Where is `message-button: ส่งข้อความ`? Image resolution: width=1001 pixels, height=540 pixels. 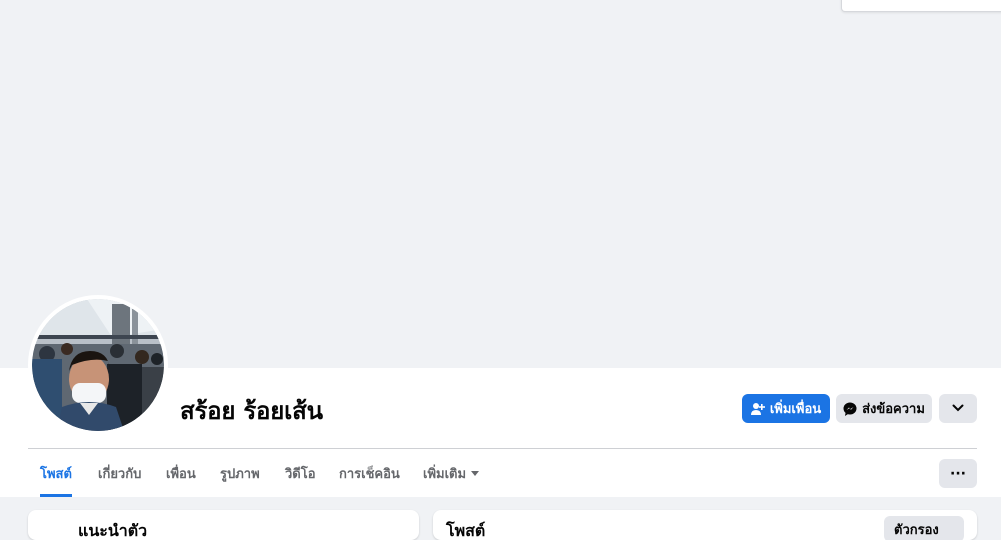 message-button: ส่งข้อความ is located at coordinates (884, 408).